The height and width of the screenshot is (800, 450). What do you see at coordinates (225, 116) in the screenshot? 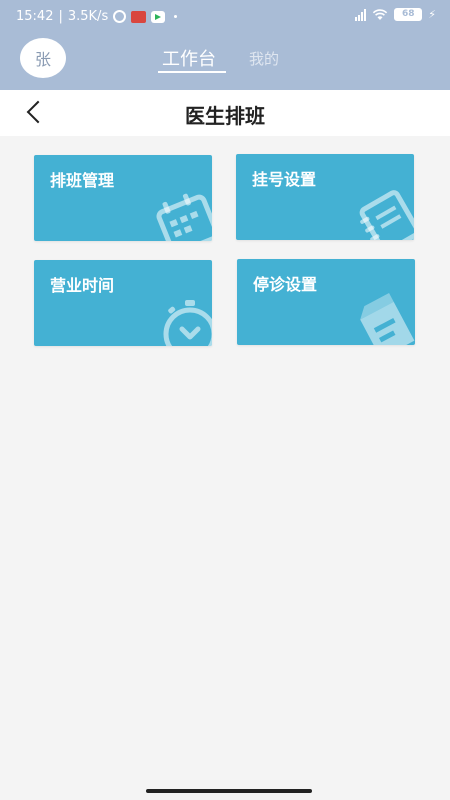
I see `page-title: 医生排班` at bounding box center [225, 116].